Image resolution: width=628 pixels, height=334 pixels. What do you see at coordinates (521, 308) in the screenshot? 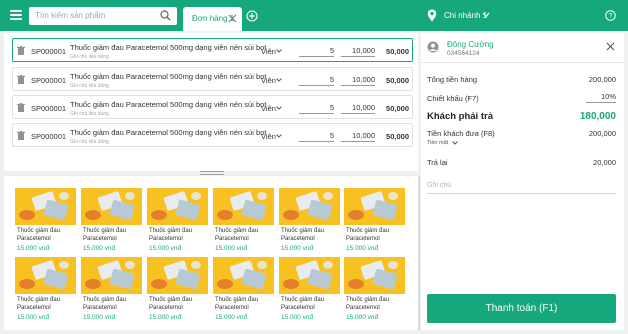
I see `checkout-button: Thanh toán (F1)` at bounding box center [521, 308].